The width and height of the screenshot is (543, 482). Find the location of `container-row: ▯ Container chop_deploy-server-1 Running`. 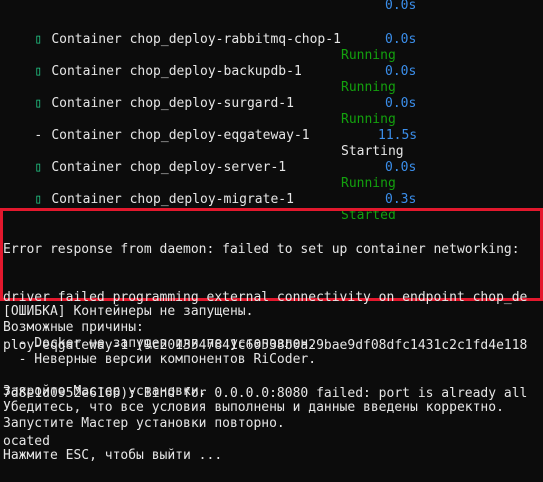

container-row: ▯ Container chop_deploy-server-1 Running is located at coordinates (199, 167).